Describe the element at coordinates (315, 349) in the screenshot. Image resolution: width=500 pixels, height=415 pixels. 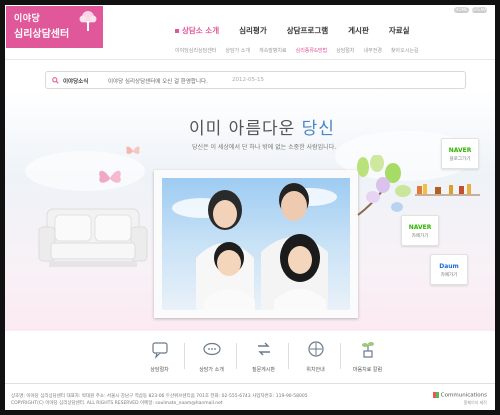
I see `location-icon` at that location.